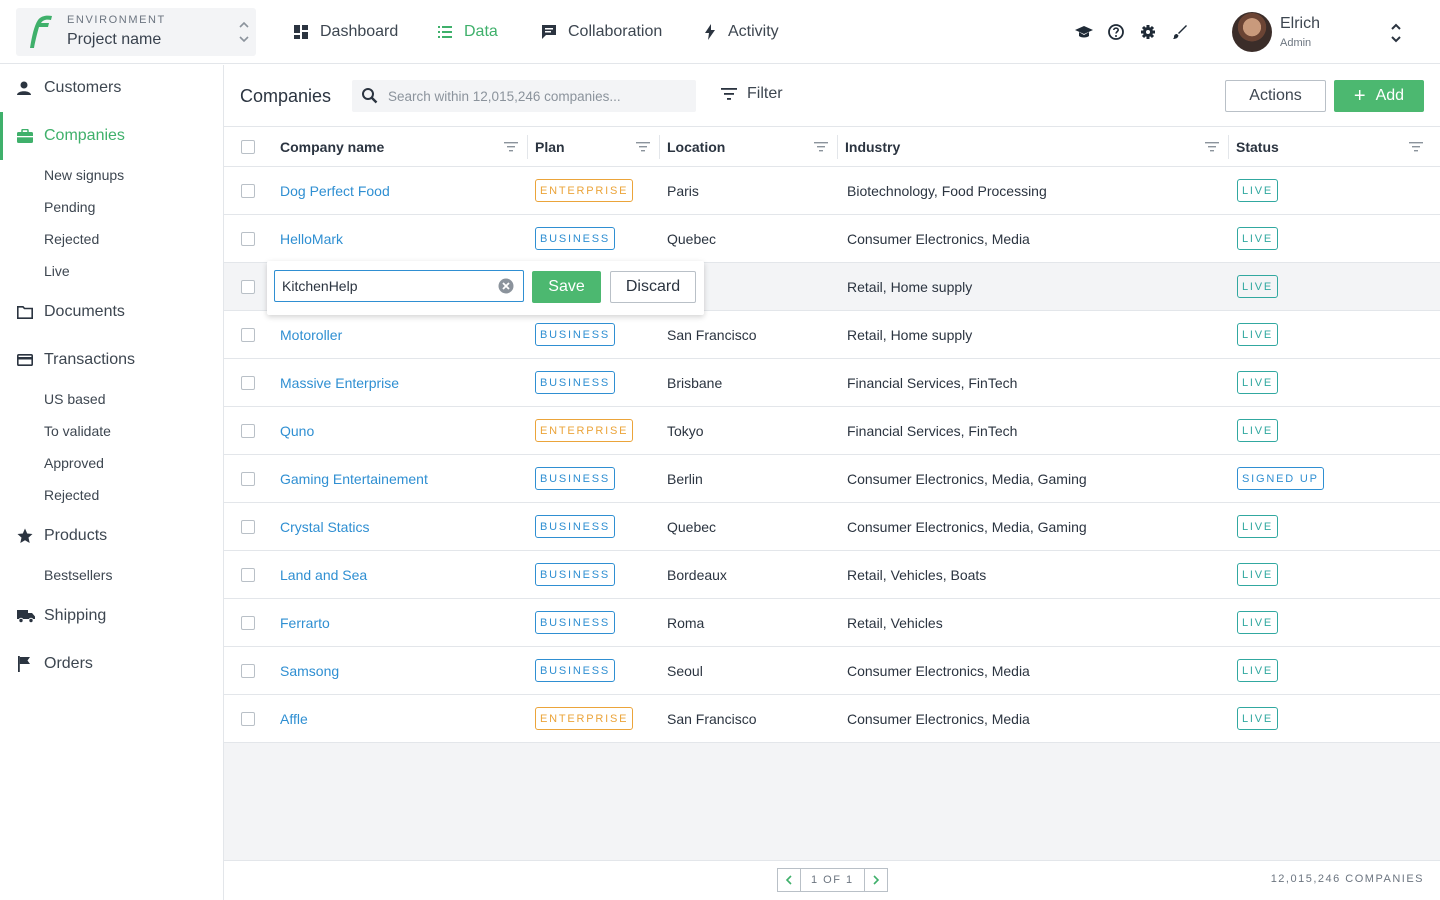 This screenshot has width=1440, height=900. Describe the element at coordinates (78, 575) in the screenshot. I see `sidebar-subitem-bestsellers: Bestsellers` at that location.